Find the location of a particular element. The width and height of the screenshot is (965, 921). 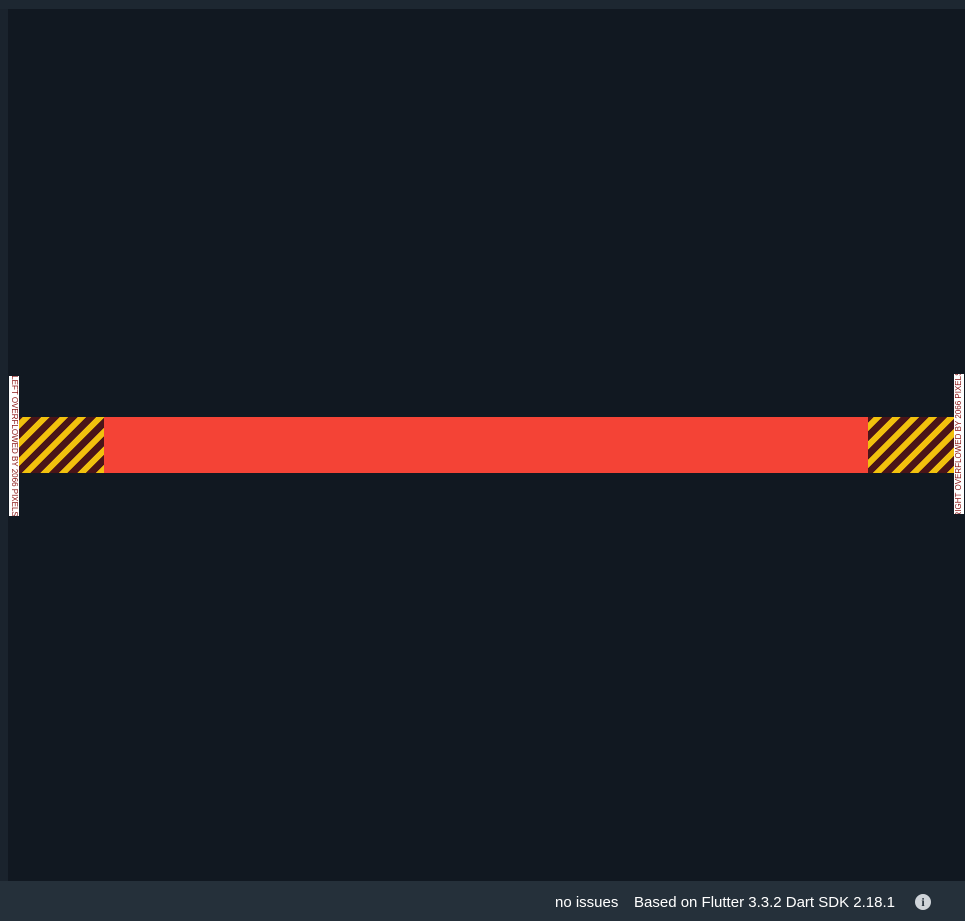

left-overflow-warning: LEFT OVERFLOWED BY 2066 PIXELS is located at coordinates (14, 446).